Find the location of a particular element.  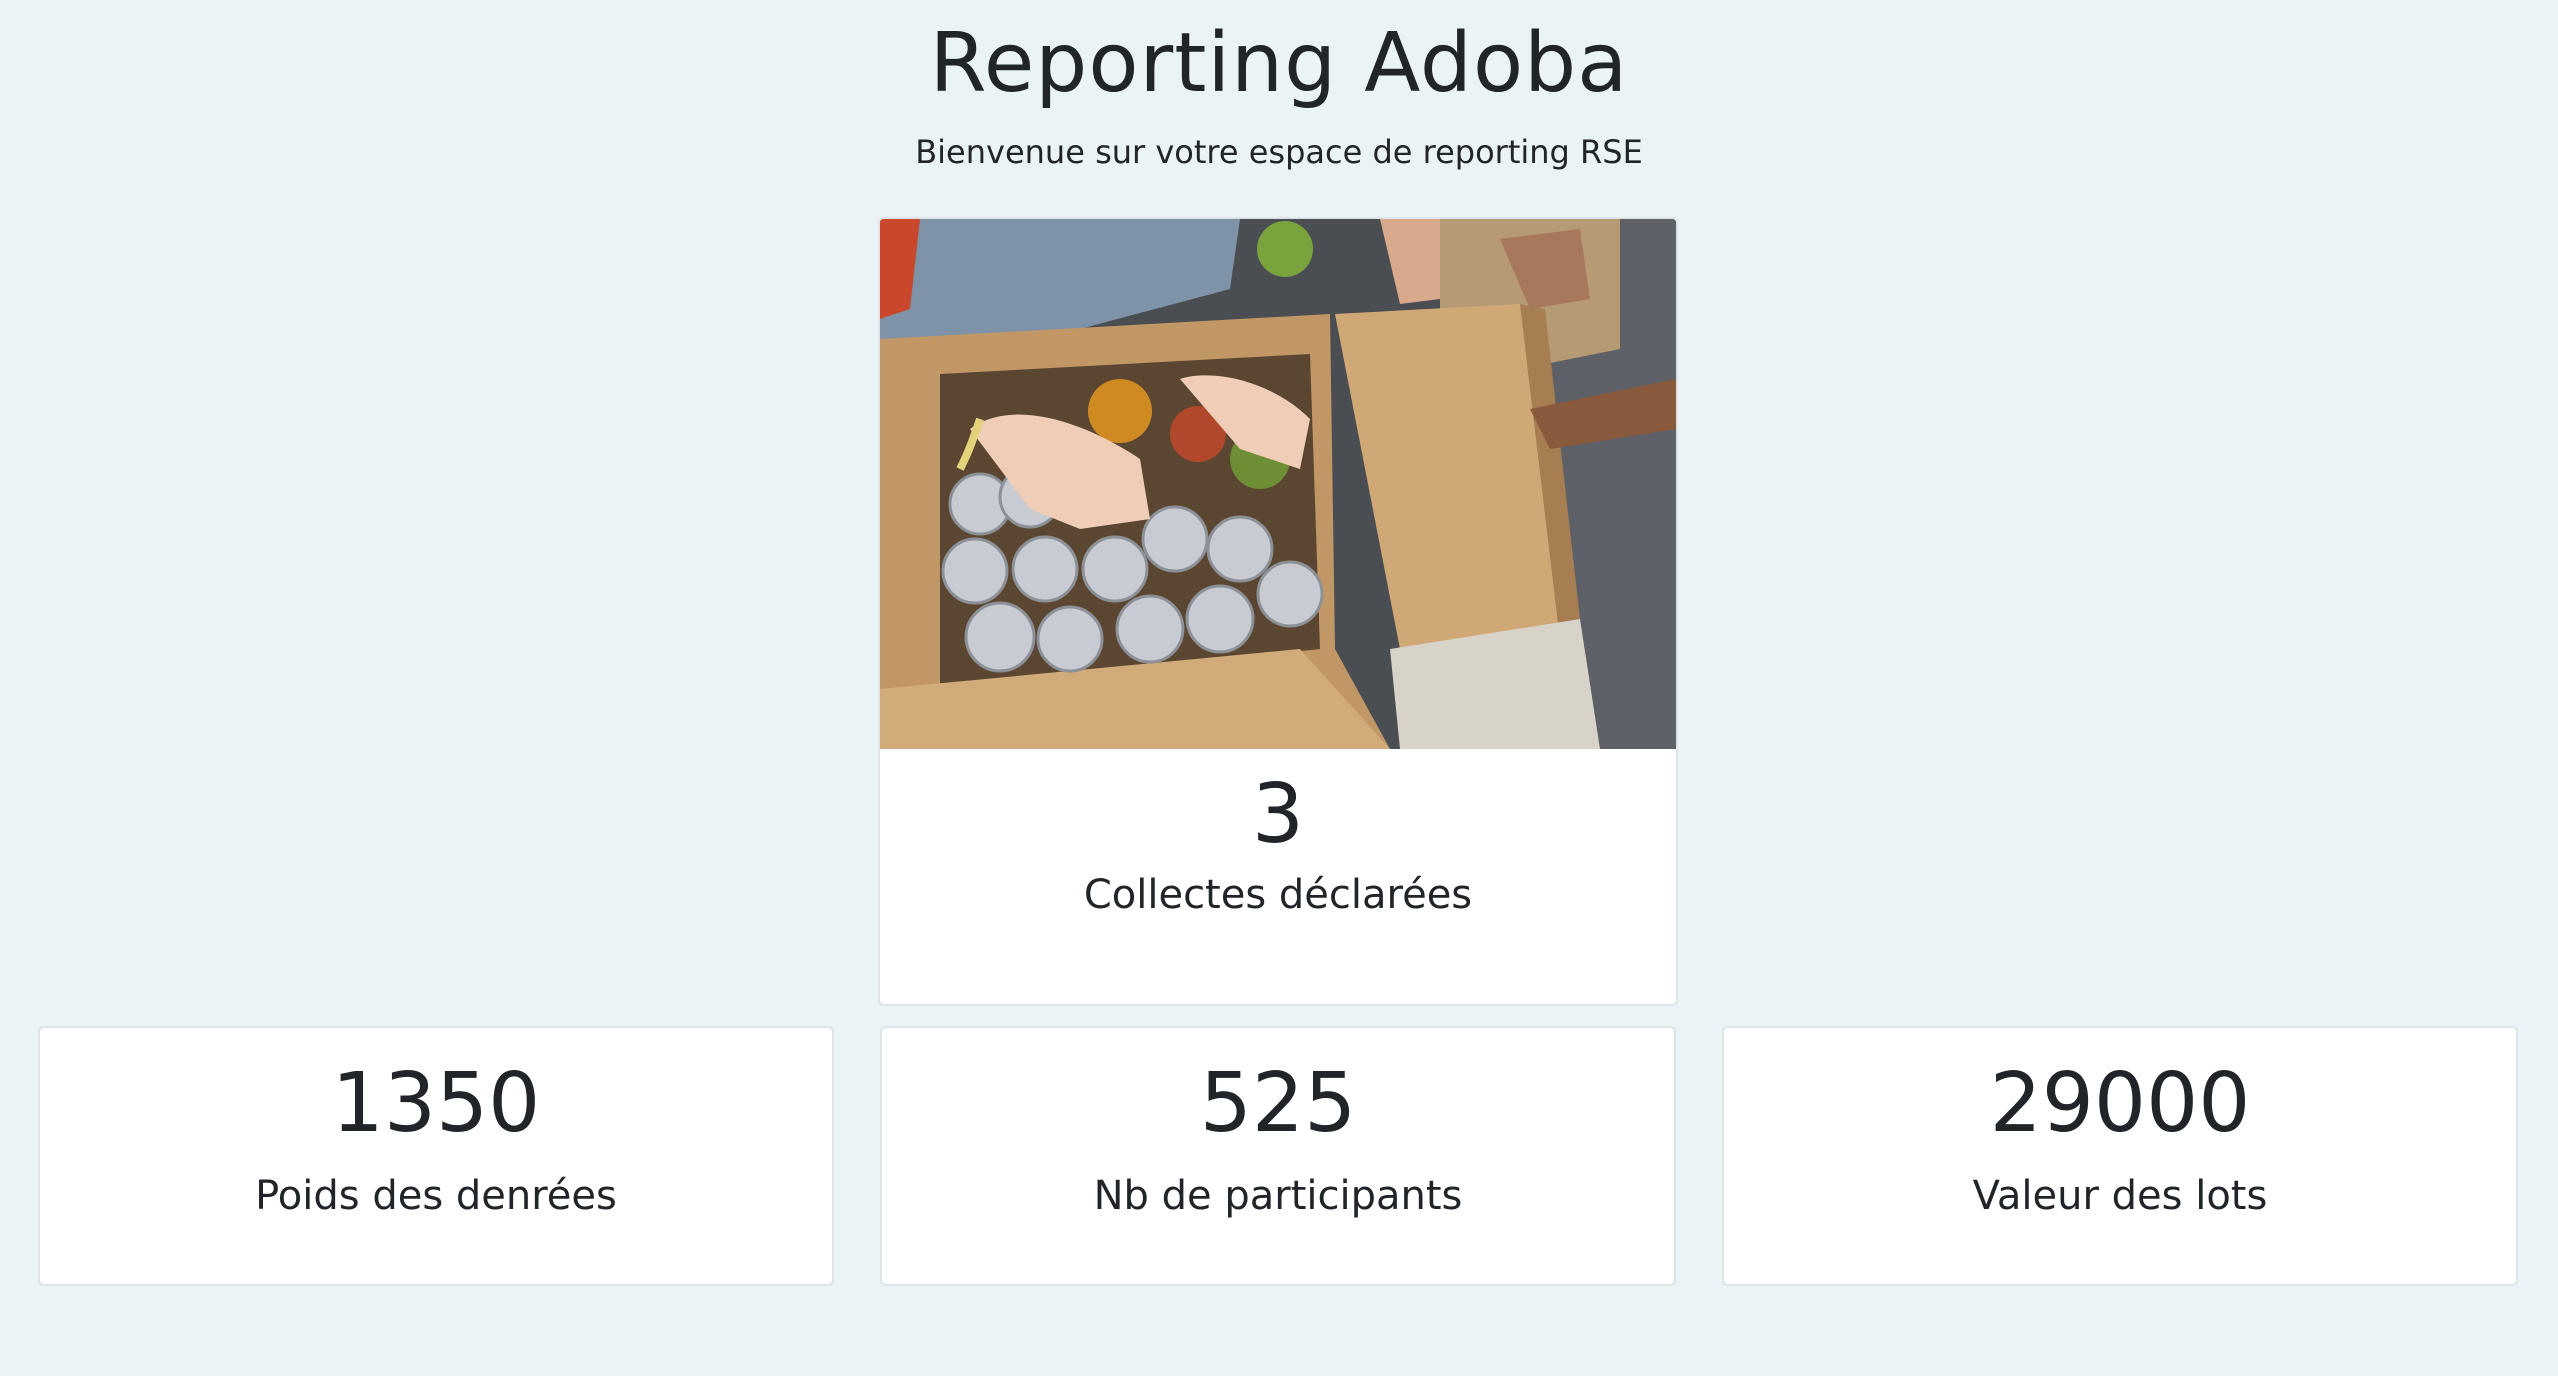

stat-value: 1350 is located at coordinates (436, 1103).